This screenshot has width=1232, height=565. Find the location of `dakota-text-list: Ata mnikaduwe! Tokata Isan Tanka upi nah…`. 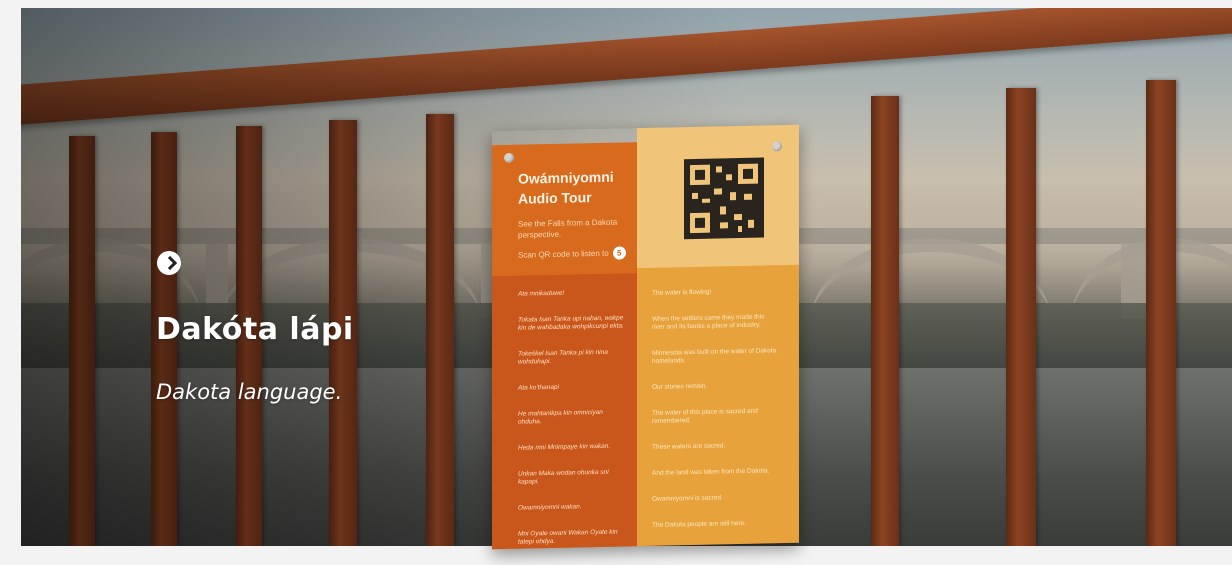

dakota-text-list: Ata mnikaduwe! Tokata Isan Tanka upi nah… is located at coordinates (573, 426).